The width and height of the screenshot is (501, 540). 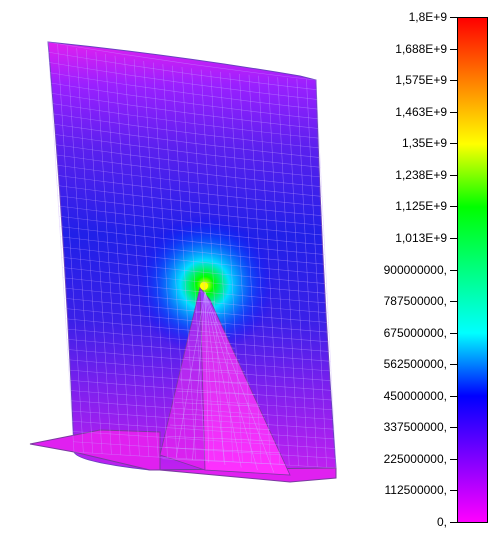 I want to click on legend-label: 225000000,, so click(x=415, y=458).